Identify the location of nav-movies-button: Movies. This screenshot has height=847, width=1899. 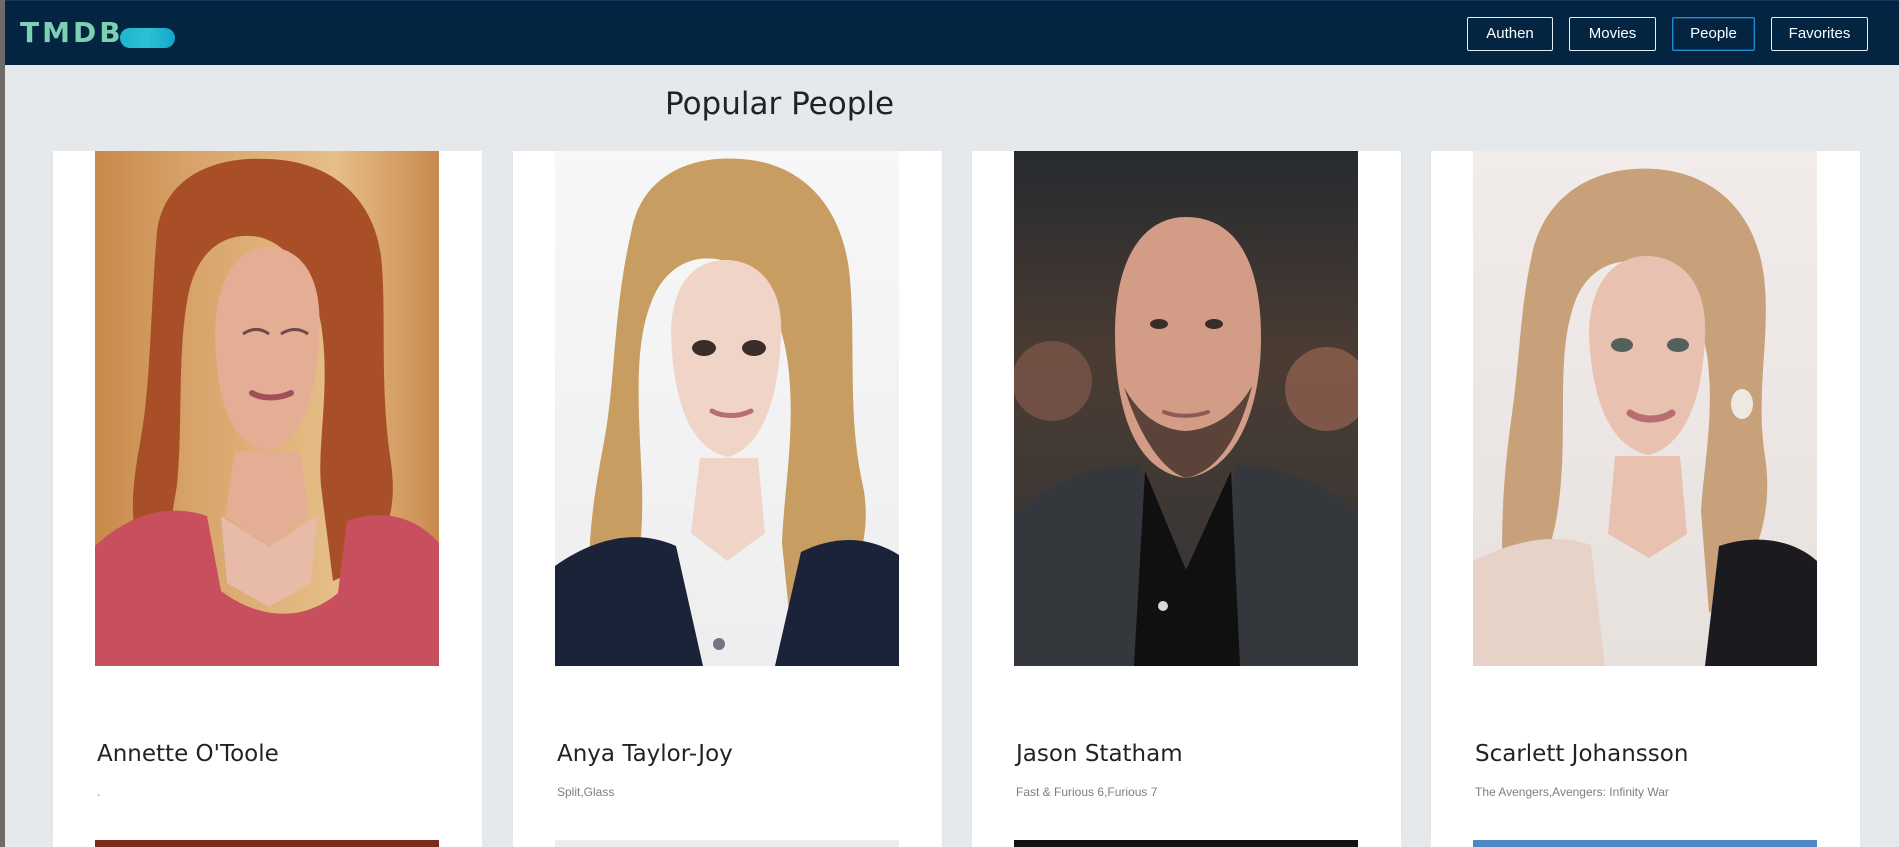
(1612, 34).